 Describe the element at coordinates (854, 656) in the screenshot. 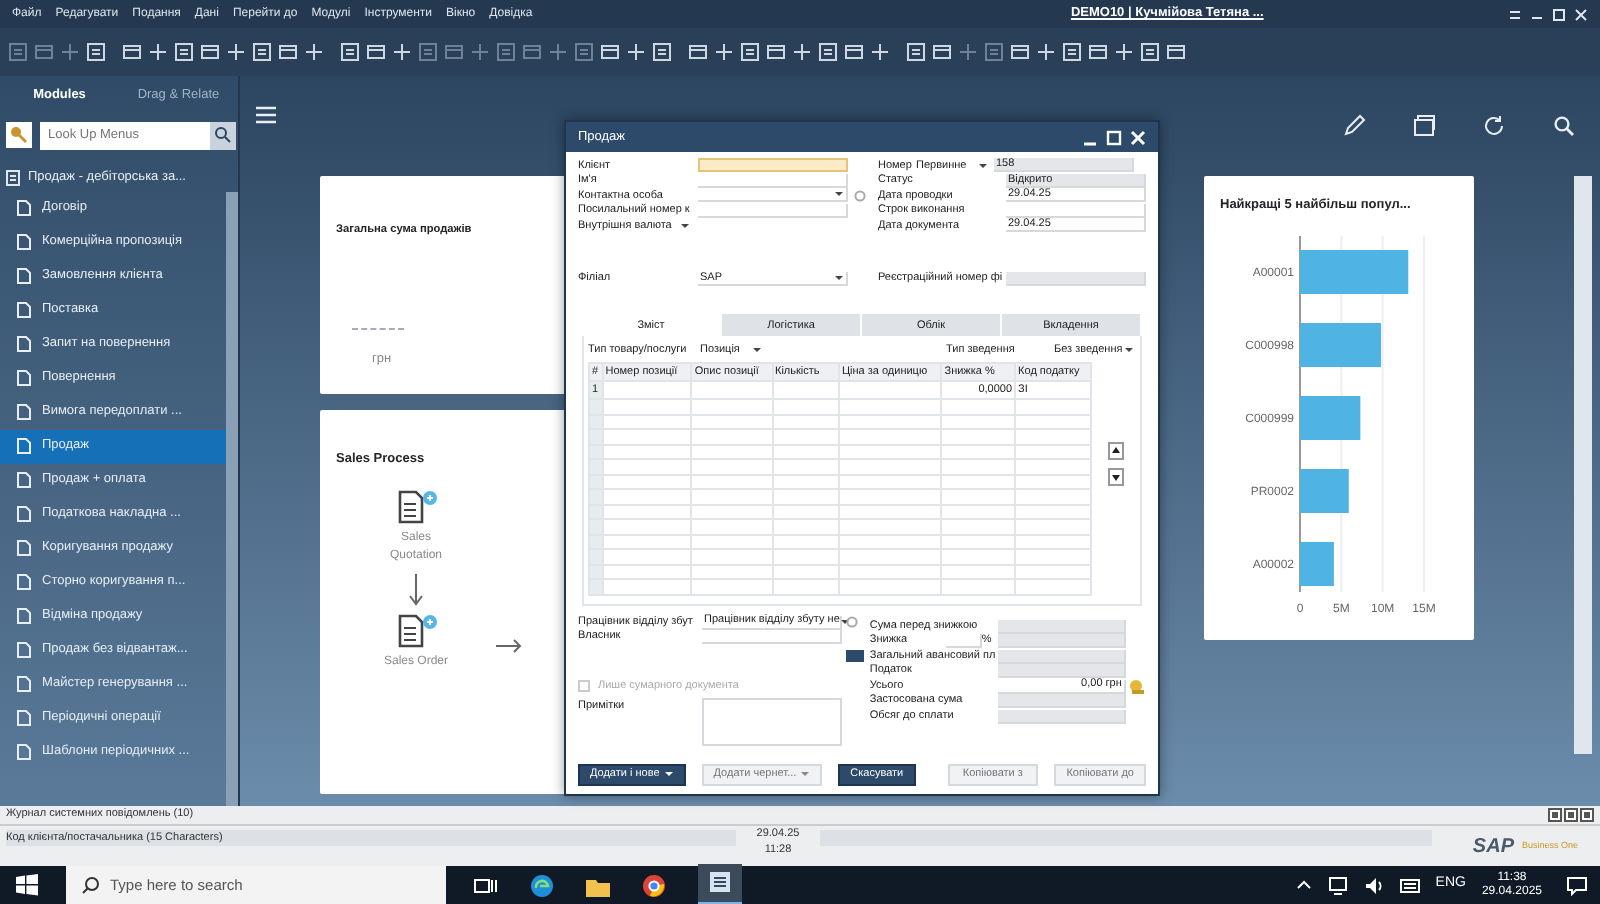

I see `expand-button` at that location.